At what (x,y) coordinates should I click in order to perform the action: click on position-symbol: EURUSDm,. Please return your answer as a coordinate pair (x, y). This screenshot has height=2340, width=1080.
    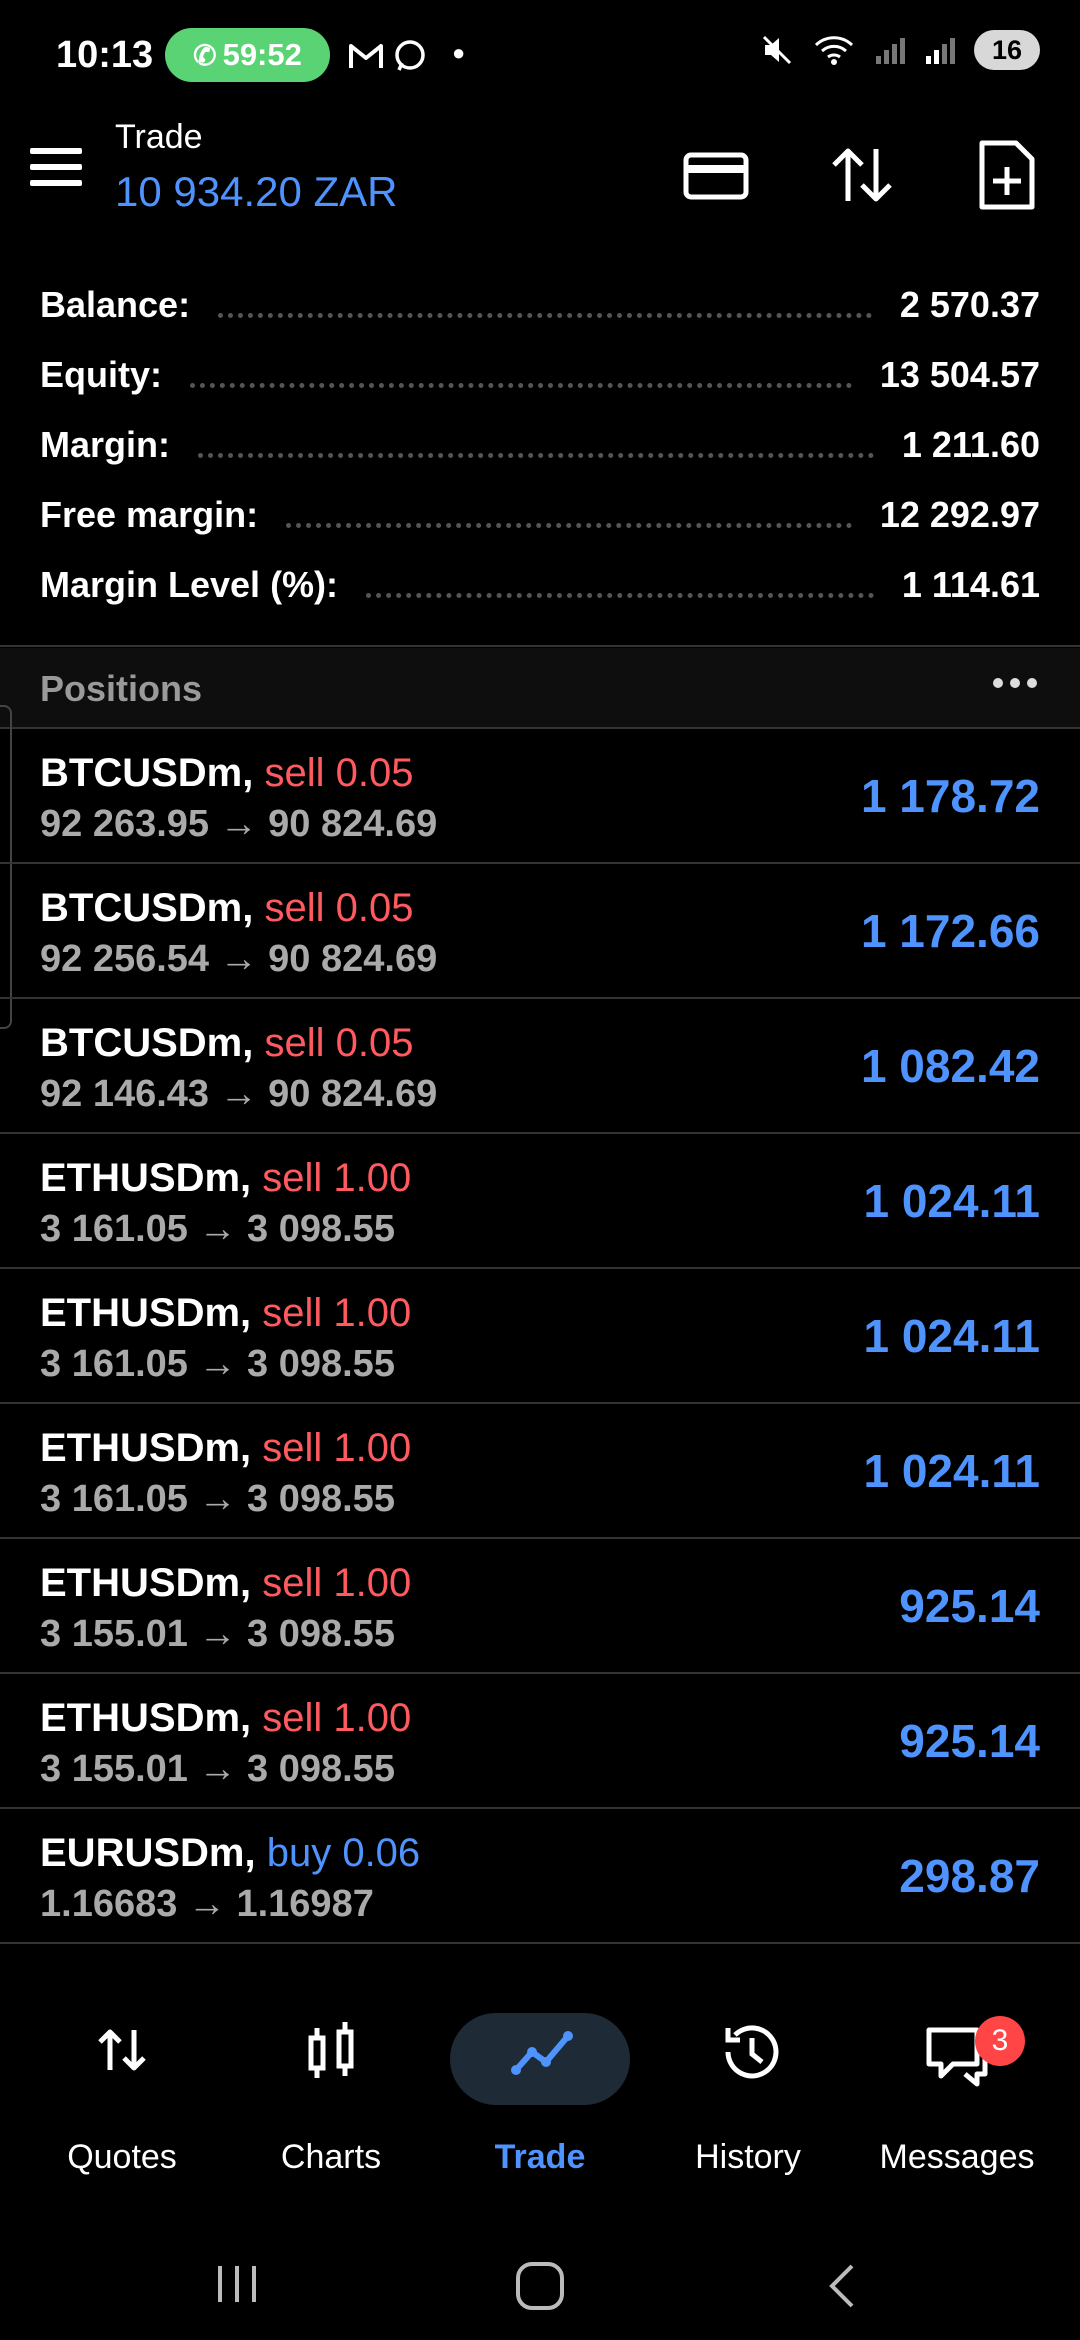
    Looking at the image, I should click on (148, 1853).